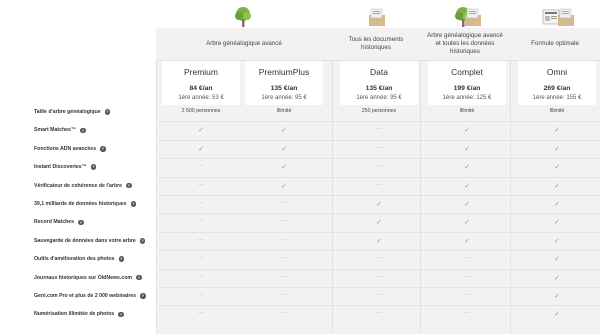 Image resolution: width=600 pixels, height=334 pixels. What do you see at coordinates (200, 72) in the screenshot?
I see `plan-name: Premium` at bounding box center [200, 72].